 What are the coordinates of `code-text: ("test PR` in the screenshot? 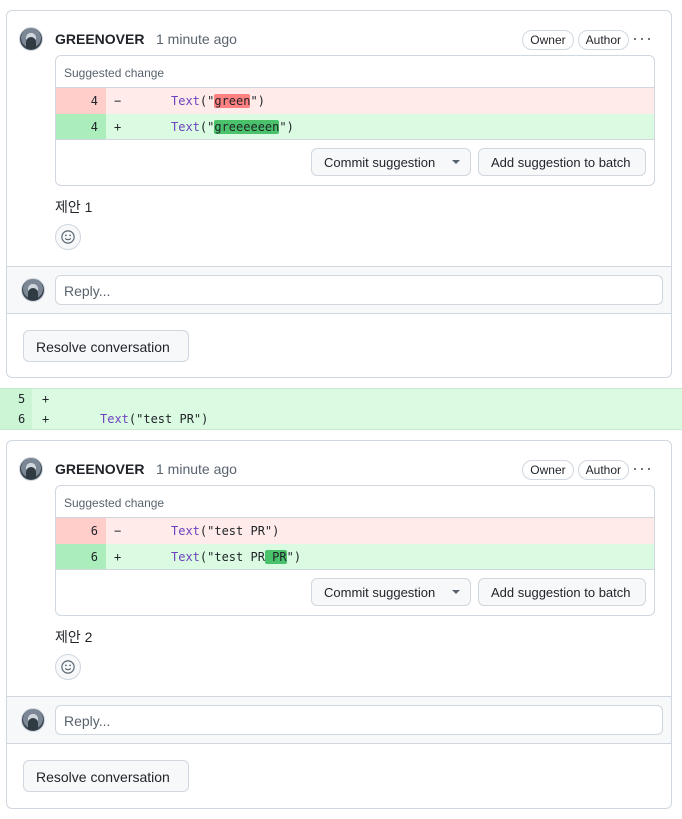 It's located at (232, 557).